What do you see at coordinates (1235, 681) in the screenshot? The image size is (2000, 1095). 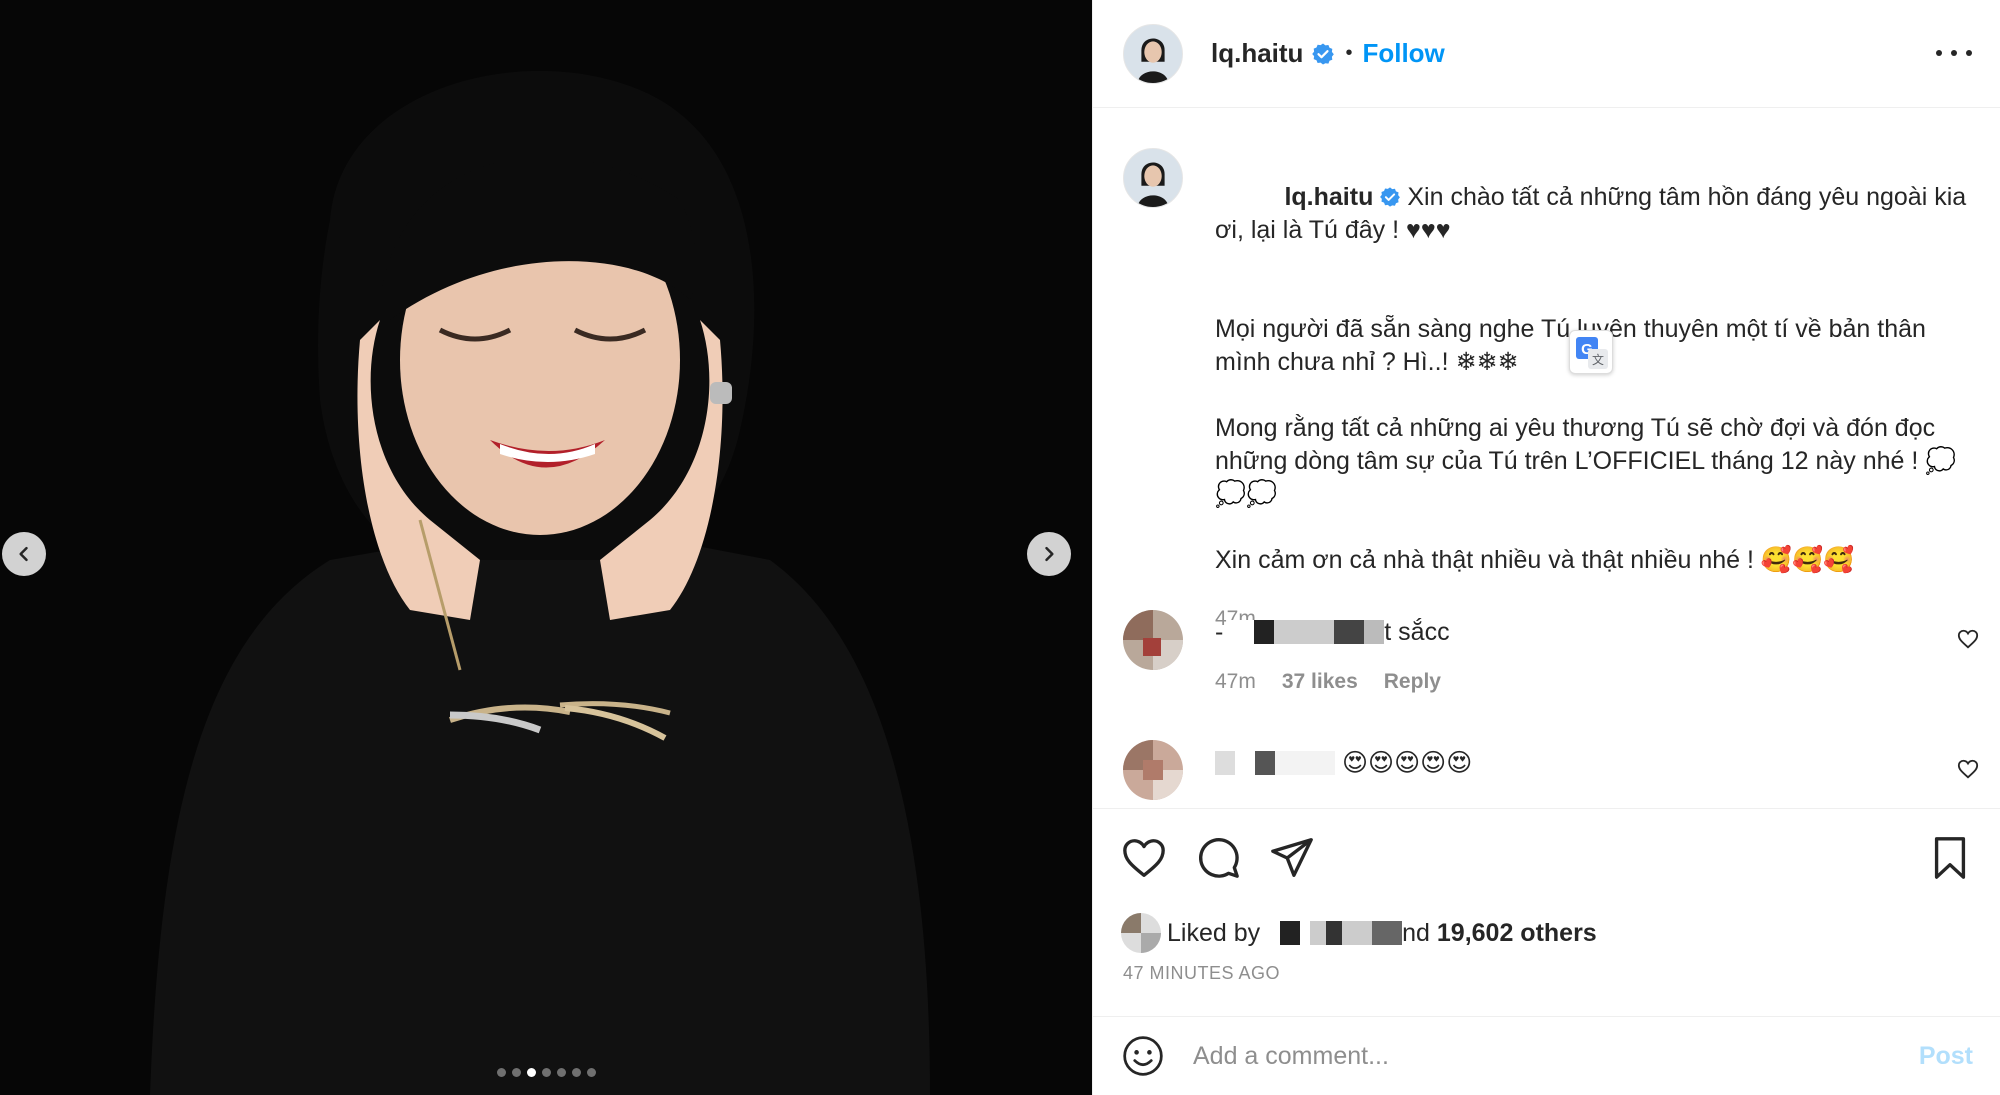 I see `comment-timestamp: 47m` at bounding box center [1235, 681].